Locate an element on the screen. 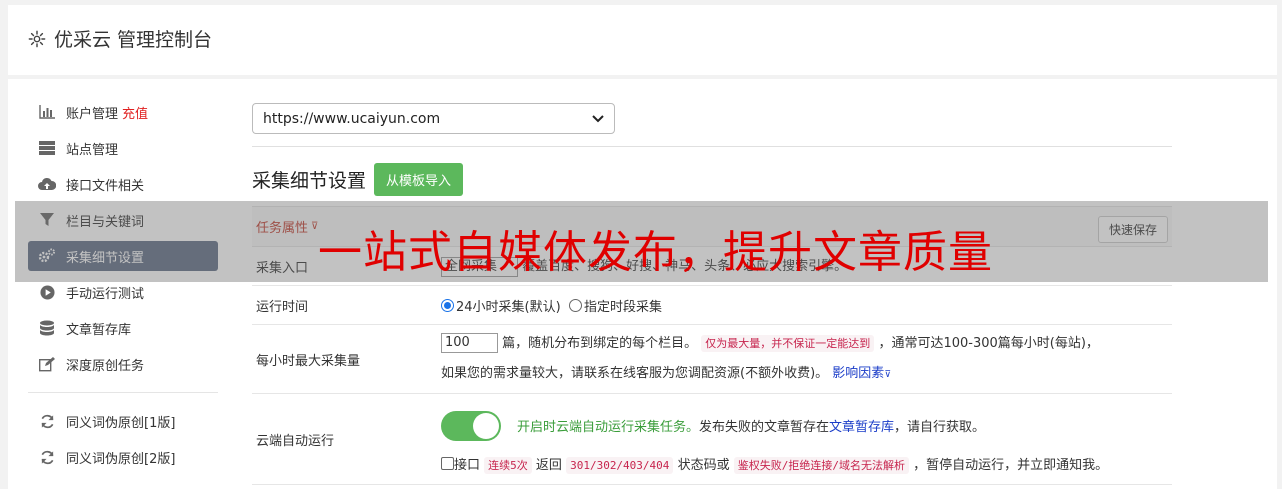 The height and width of the screenshot is (489, 1282). max-text-1: 篇，随机分布到绑定的每个栏目。 is located at coordinates (600, 343).